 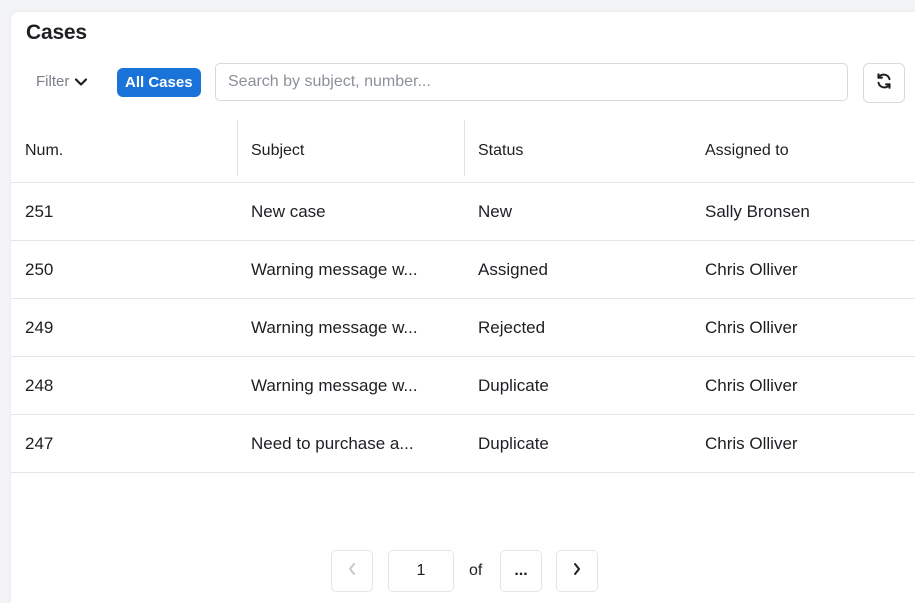 I want to click on cell-num: 250, so click(x=39, y=269).